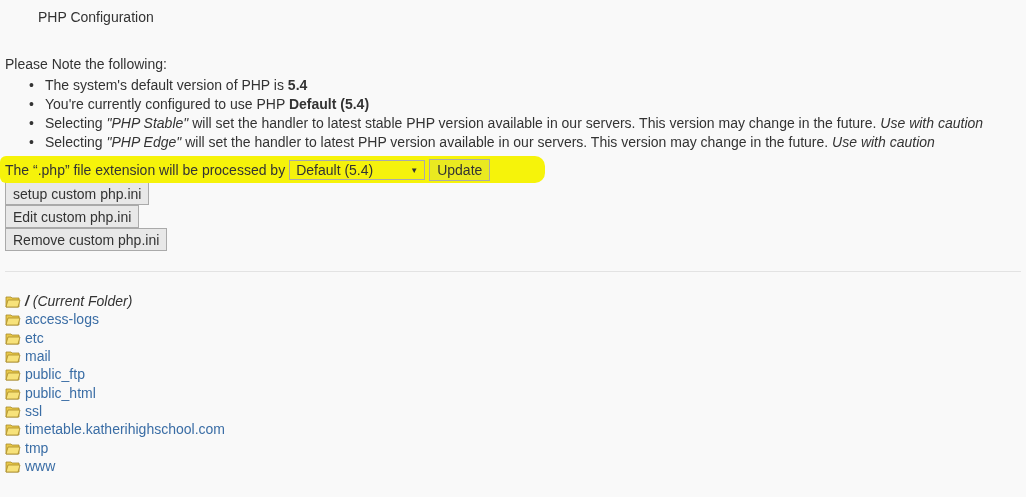  I want to click on folder-link: timetable.katherihighschool.com, so click(125, 429).